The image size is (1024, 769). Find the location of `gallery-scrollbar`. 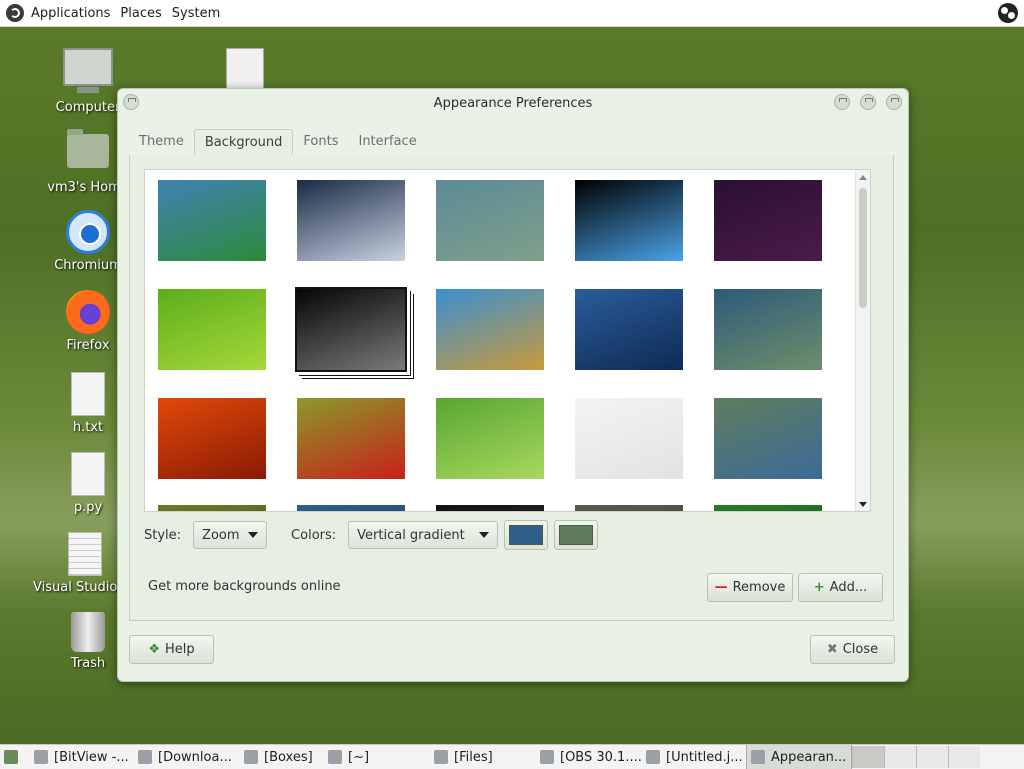

gallery-scrollbar is located at coordinates (862, 340).